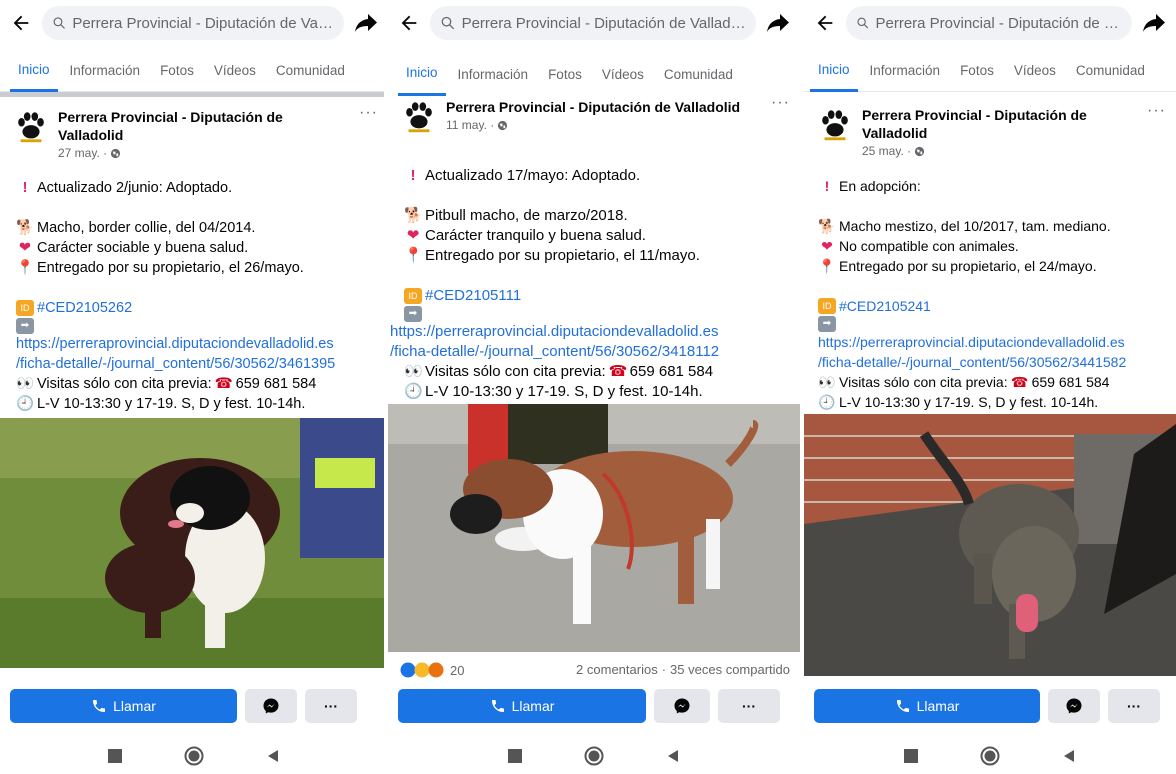 This screenshot has width=1176, height=774. I want to click on pushpin-icon: 📍, so click(413, 255).